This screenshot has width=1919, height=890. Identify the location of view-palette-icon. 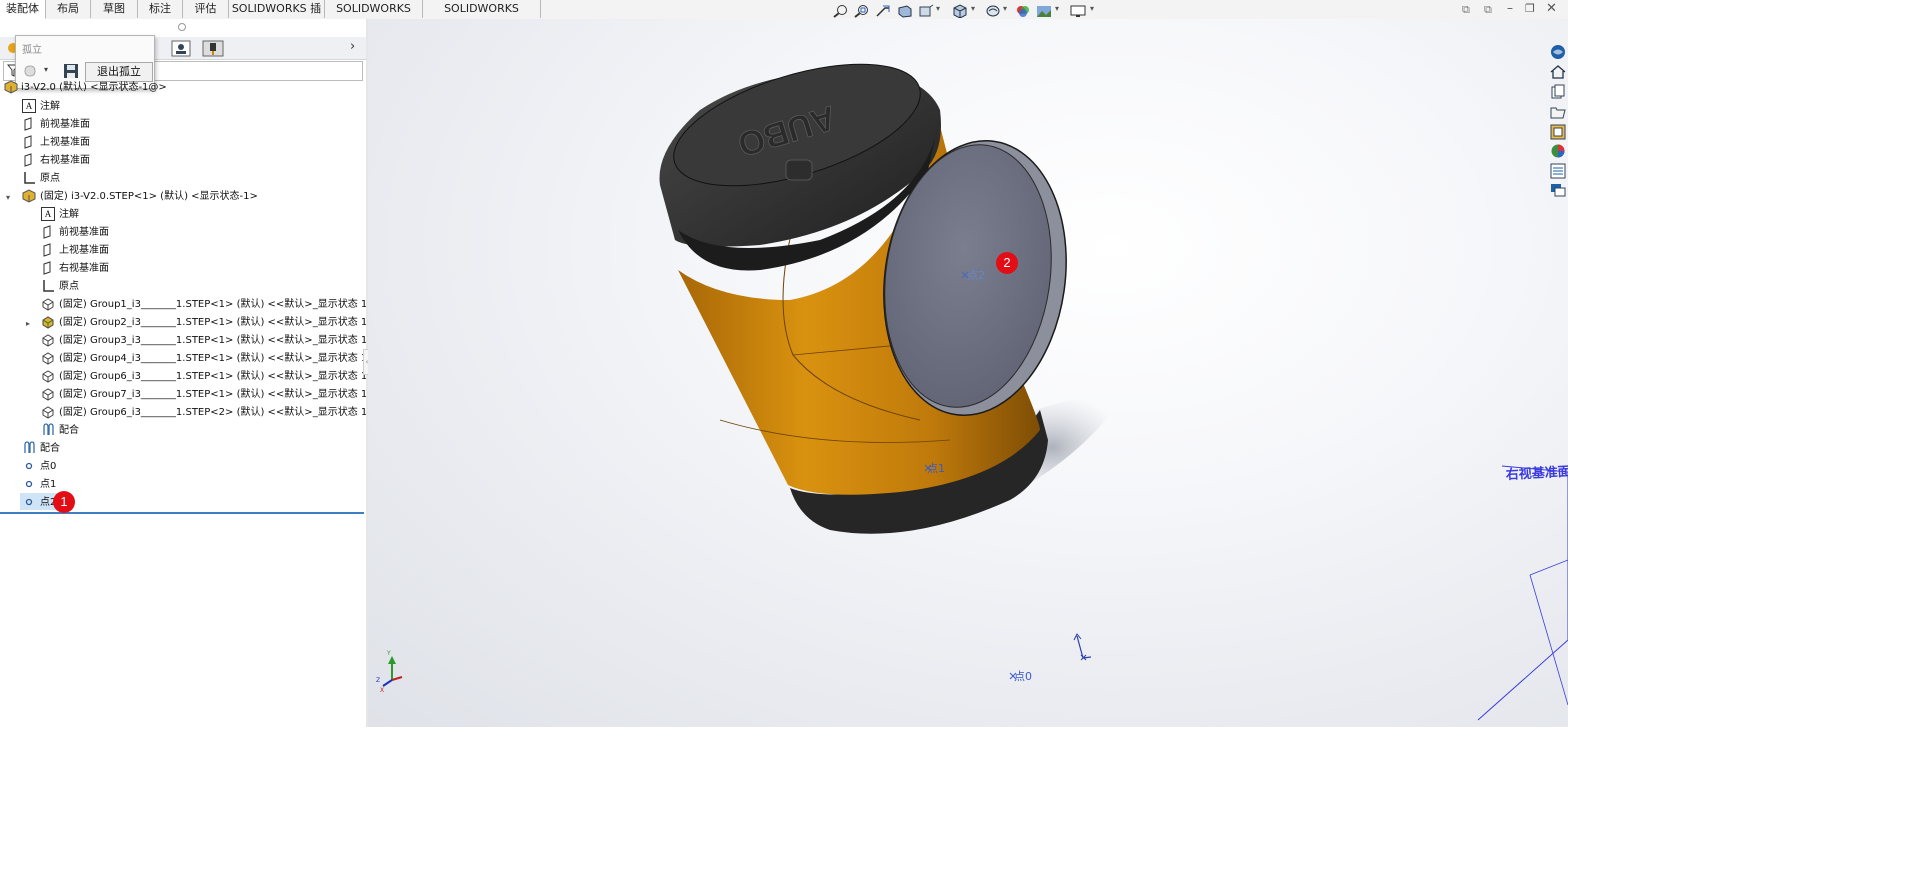
(1558, 132).